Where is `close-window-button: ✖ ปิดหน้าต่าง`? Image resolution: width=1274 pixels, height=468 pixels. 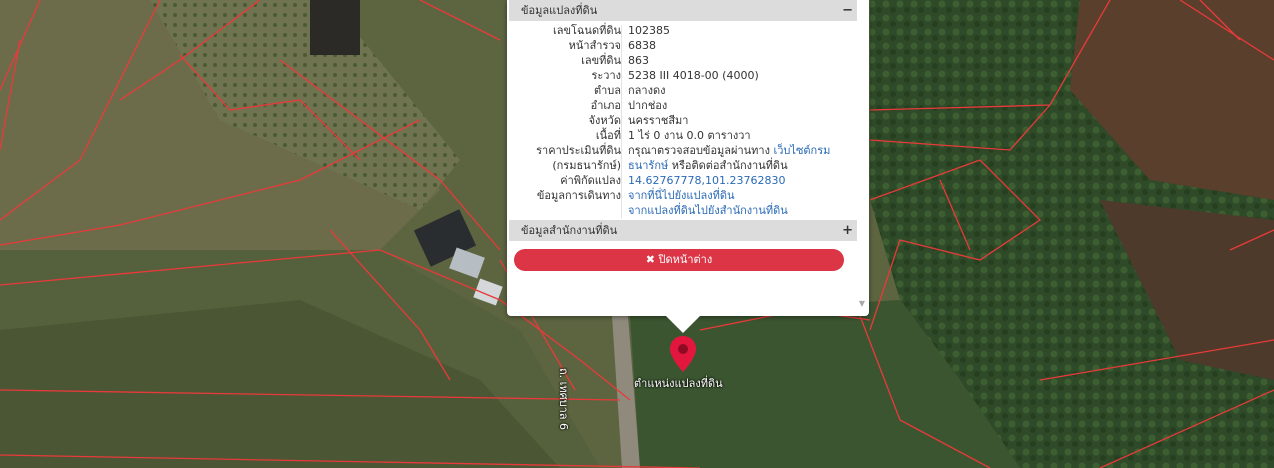 close-window-button: ✖ ปิดหน้าต่าง is located at coordinates (679, 260).